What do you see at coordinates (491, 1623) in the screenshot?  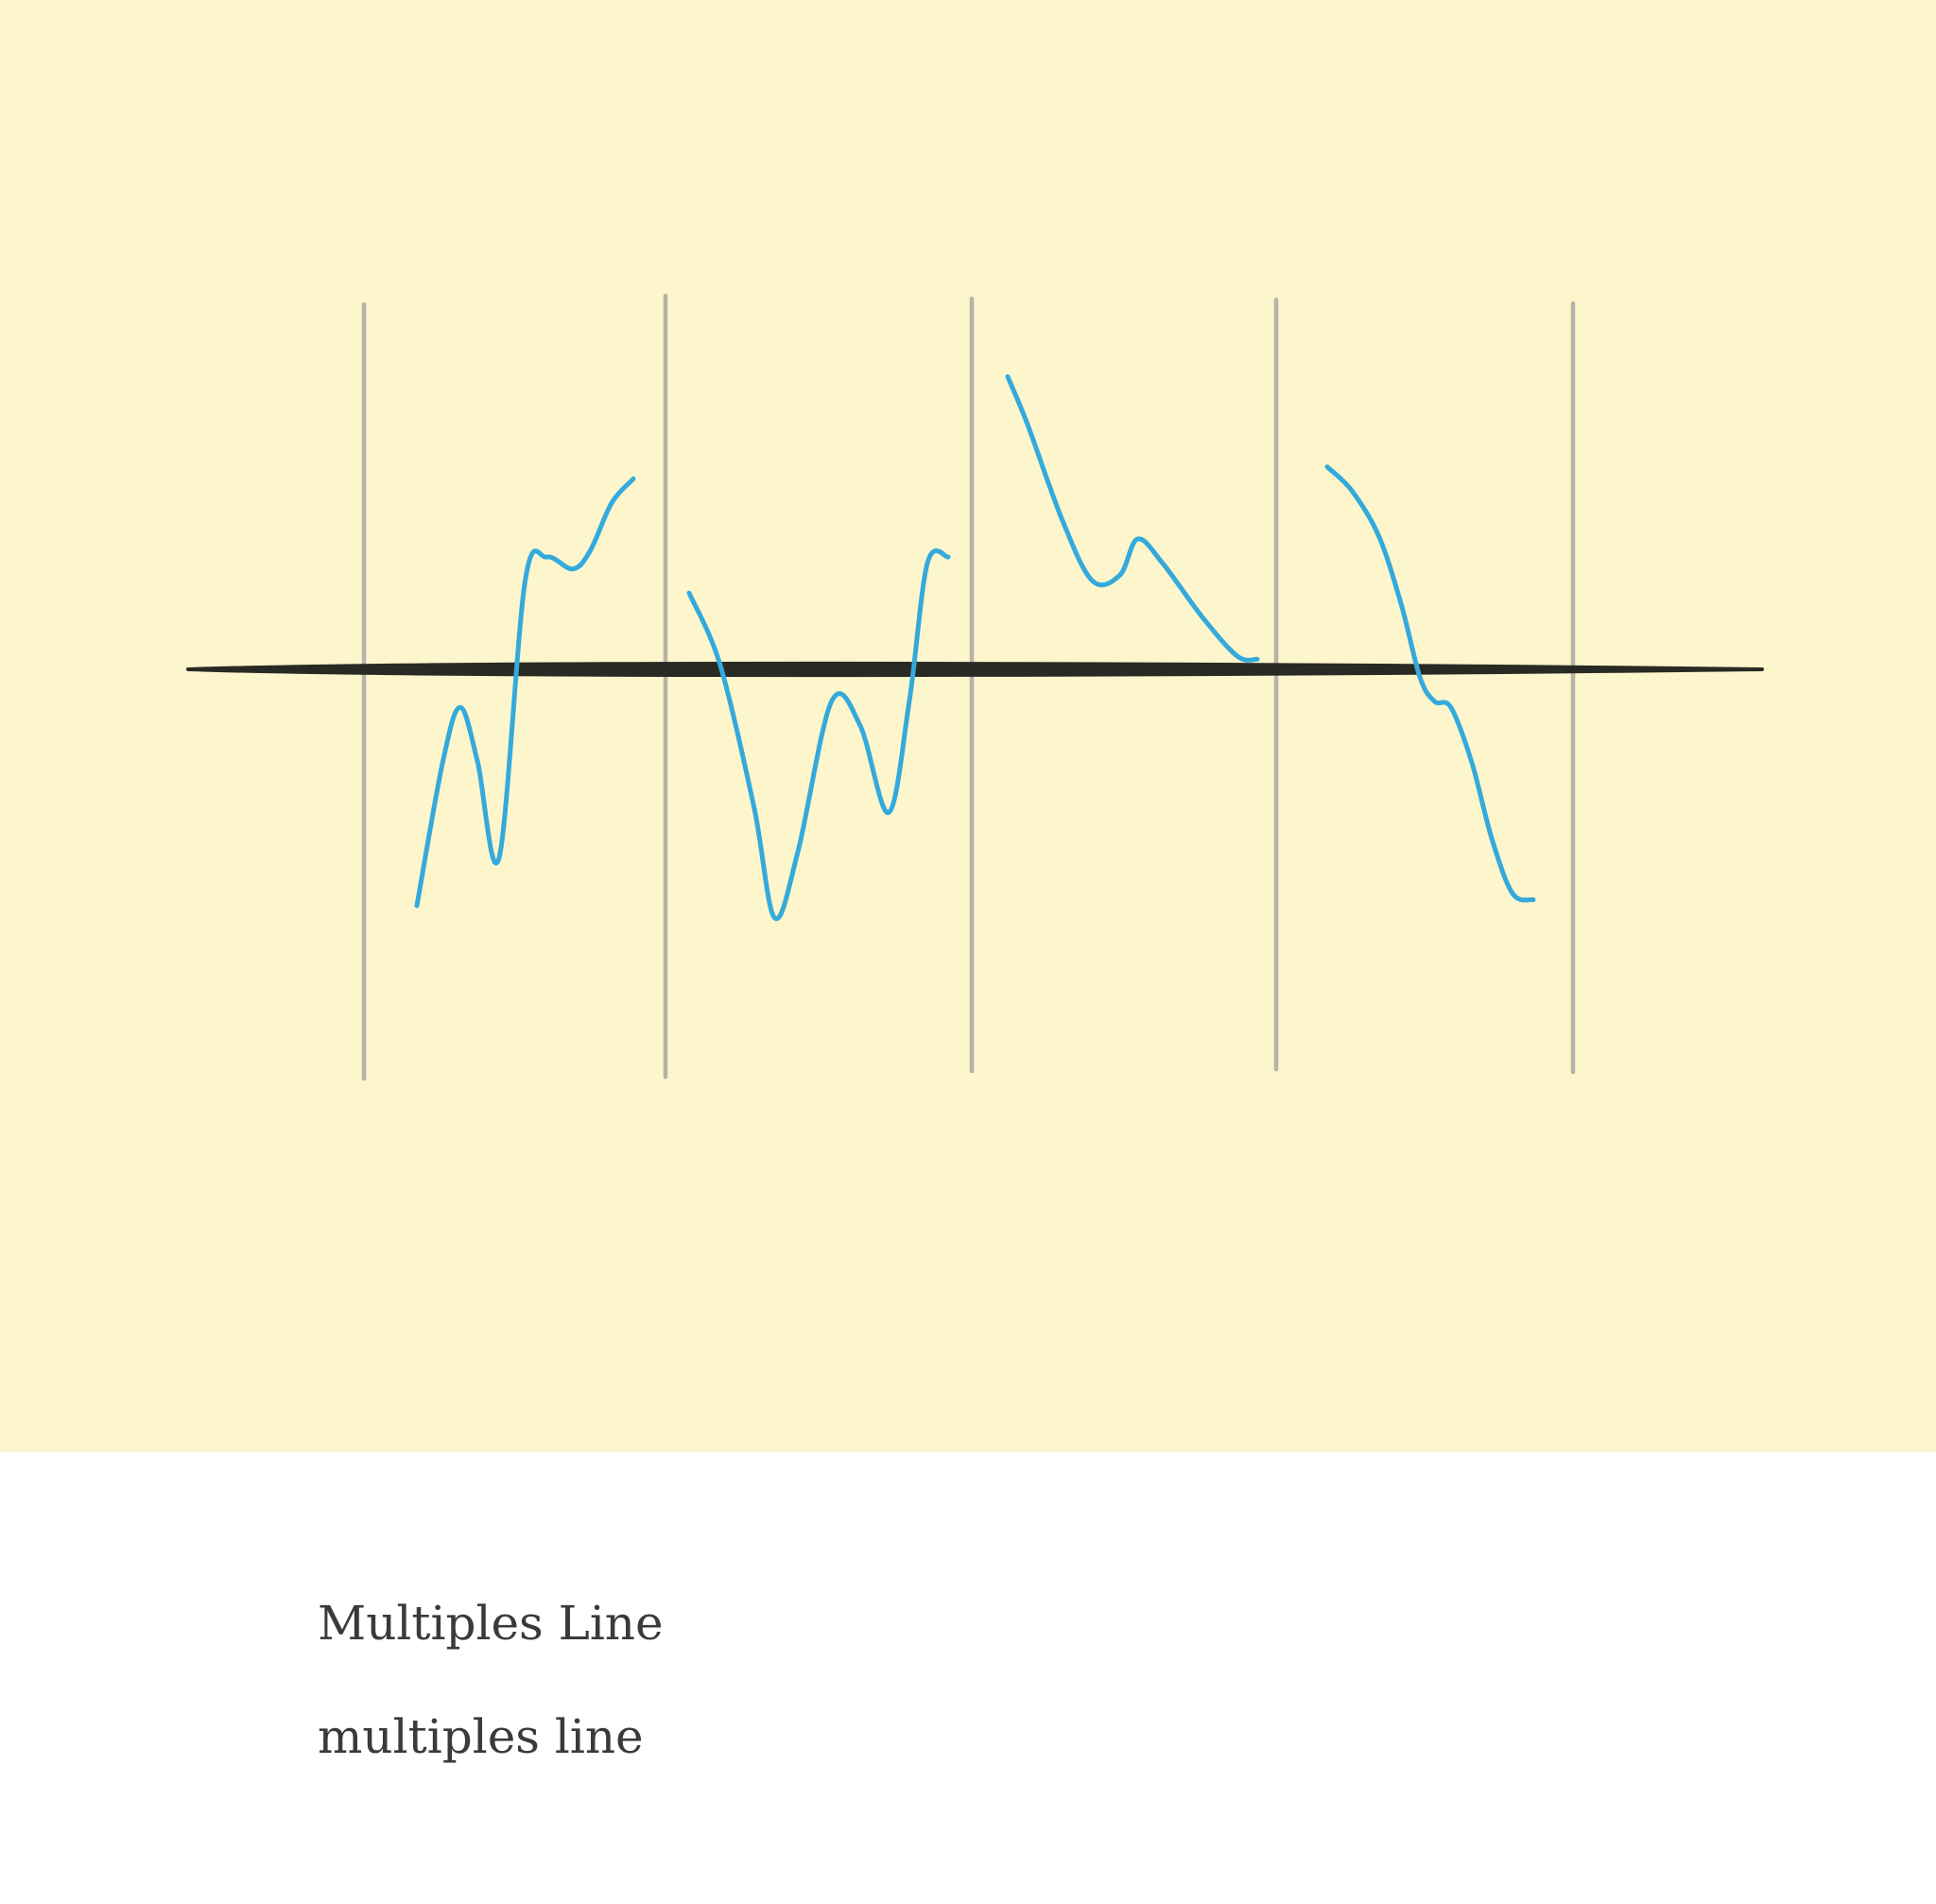 I see `caption-title: Multiples Line` at bounding box center [491, 1623].